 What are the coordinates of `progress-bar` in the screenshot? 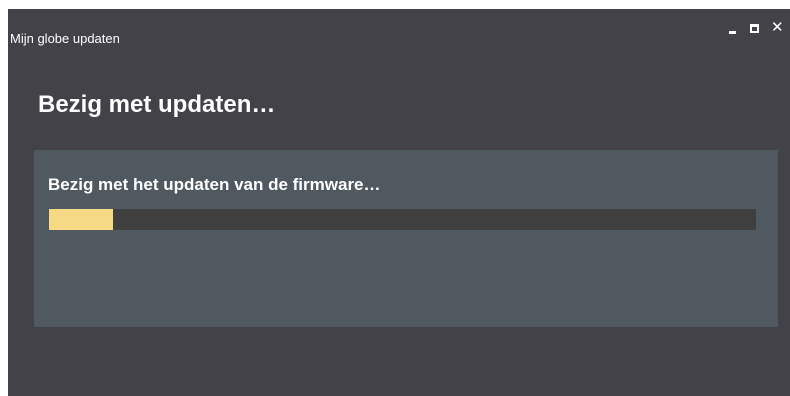 It's located at (402, 219).